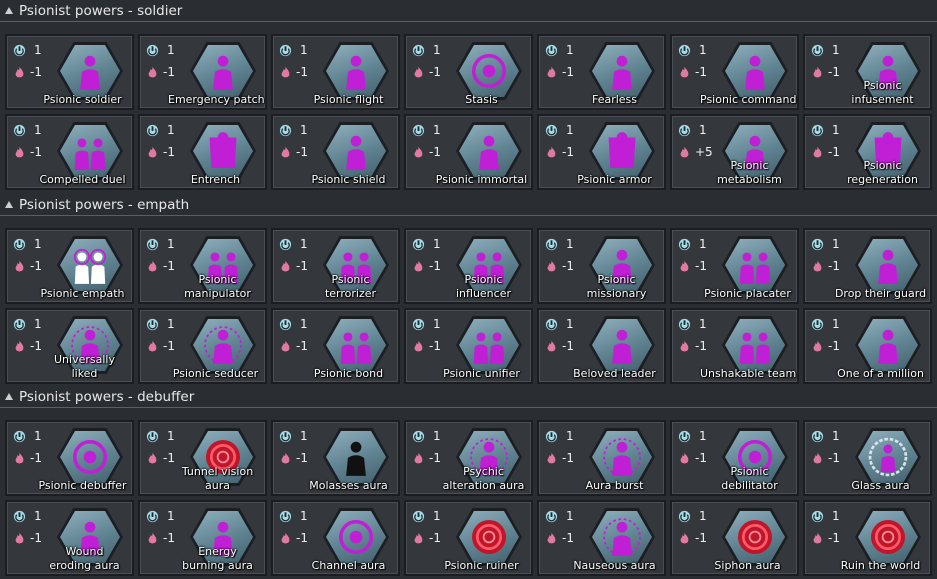 The image size is (937, 579). I want to click on power-card: 1 +5 Psionic metabolism, so click(734, 152).